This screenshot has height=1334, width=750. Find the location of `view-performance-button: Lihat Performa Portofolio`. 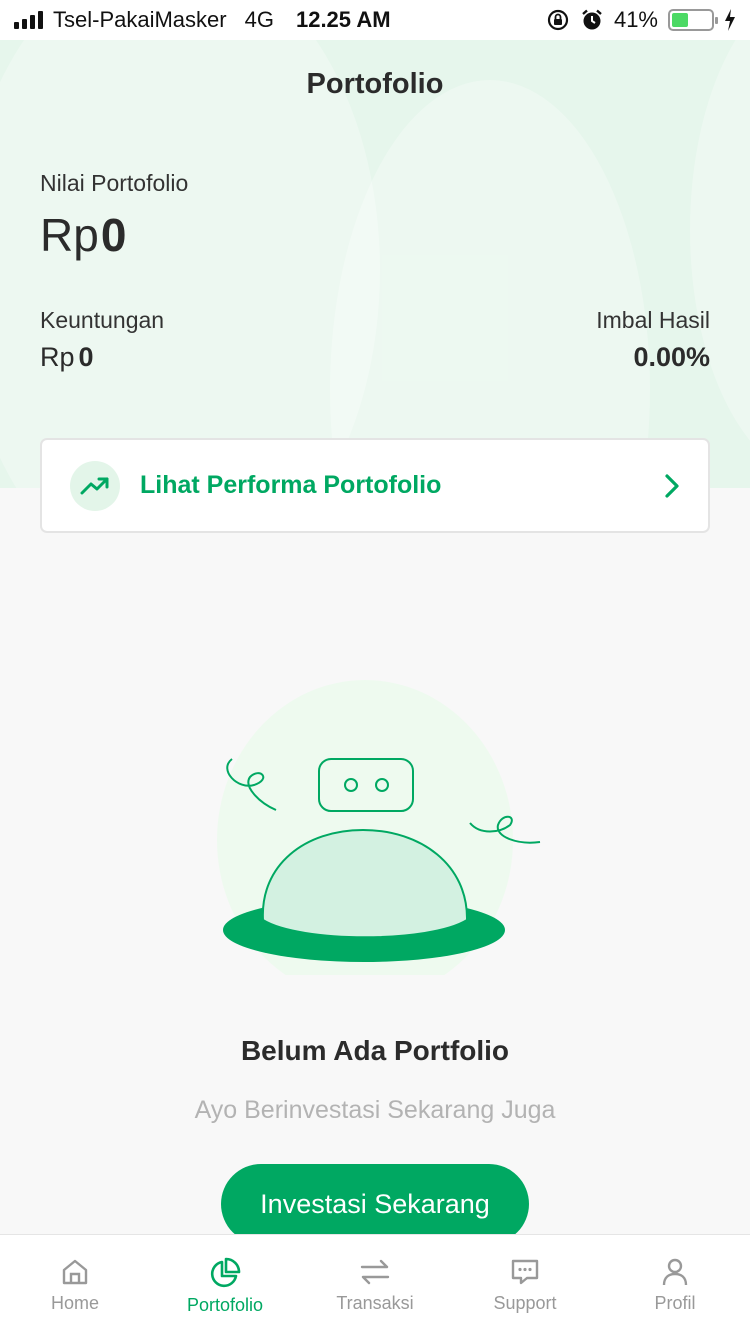

view-performance-button: Lihat Performa Portofolio is located at coordinates (375, 485).